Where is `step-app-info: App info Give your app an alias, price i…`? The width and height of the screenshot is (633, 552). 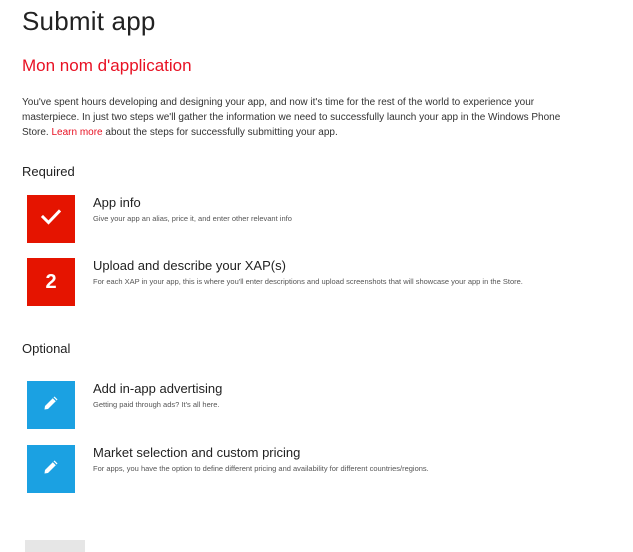 step-app-info: App info Give your app an alias, price i… is located at coordinates (307, 219).